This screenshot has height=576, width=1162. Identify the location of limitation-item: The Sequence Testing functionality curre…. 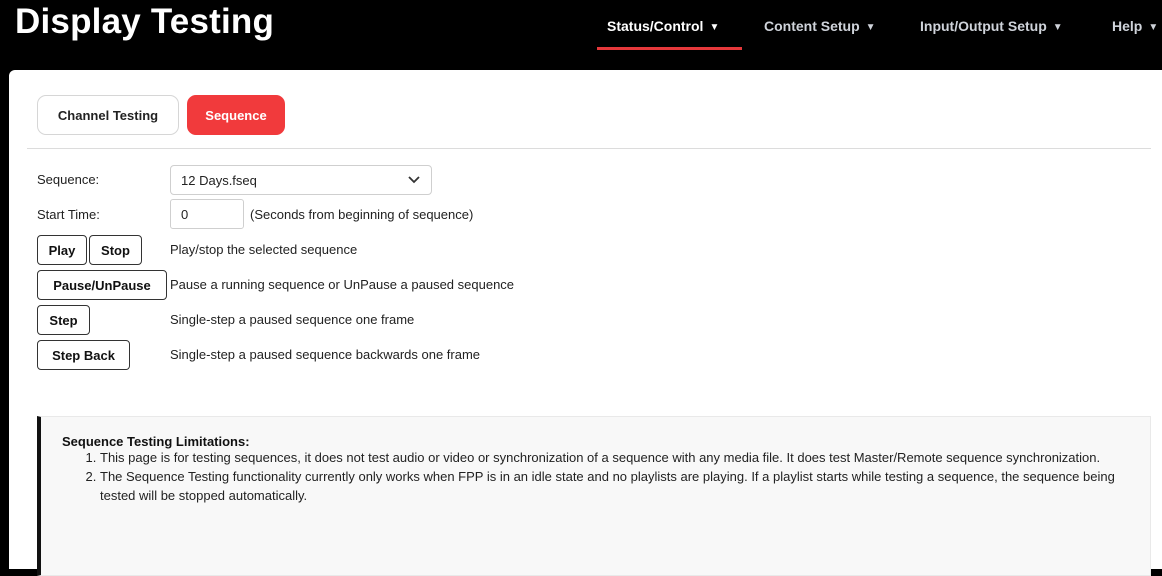
(621, 486).